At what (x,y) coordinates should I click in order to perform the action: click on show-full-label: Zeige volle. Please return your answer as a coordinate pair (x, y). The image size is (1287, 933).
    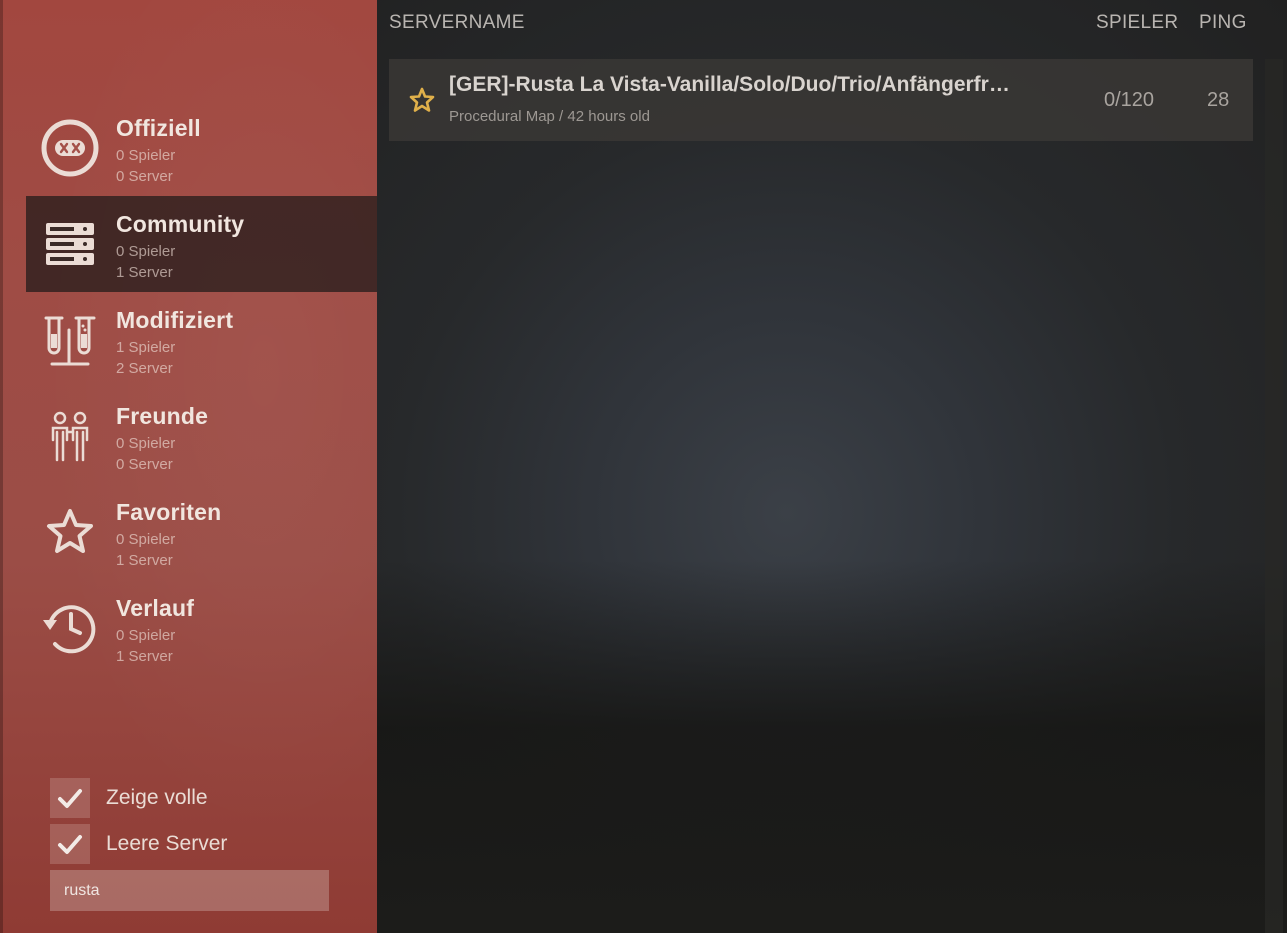
    Looking at the image, I should click on (157, 798).